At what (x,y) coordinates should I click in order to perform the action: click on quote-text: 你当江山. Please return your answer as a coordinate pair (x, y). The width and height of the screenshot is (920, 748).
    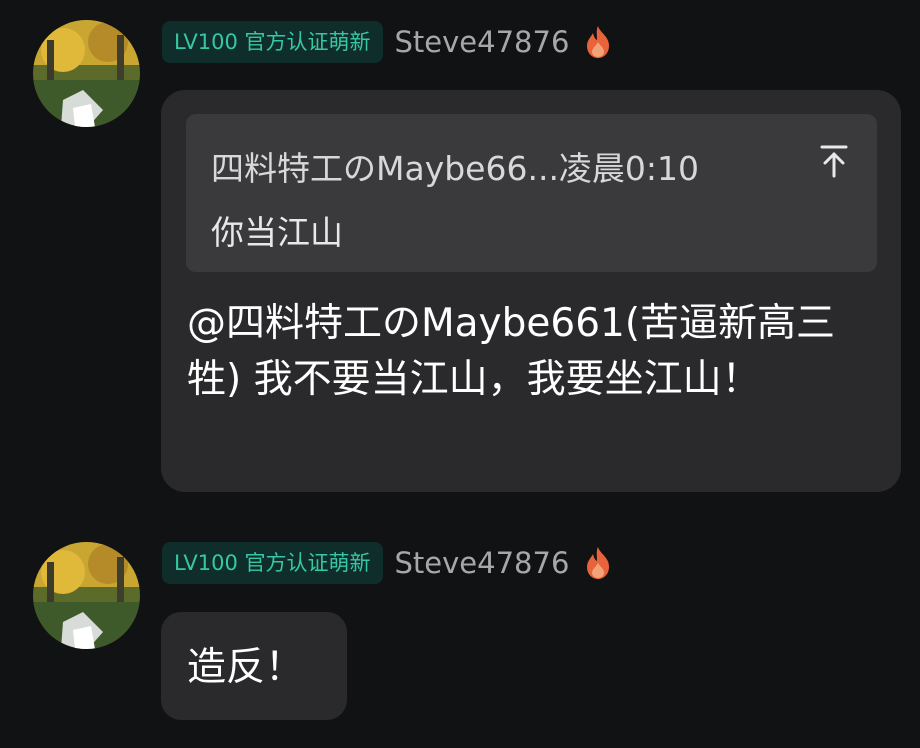
    Looking at the image, I should click on (277, 232).